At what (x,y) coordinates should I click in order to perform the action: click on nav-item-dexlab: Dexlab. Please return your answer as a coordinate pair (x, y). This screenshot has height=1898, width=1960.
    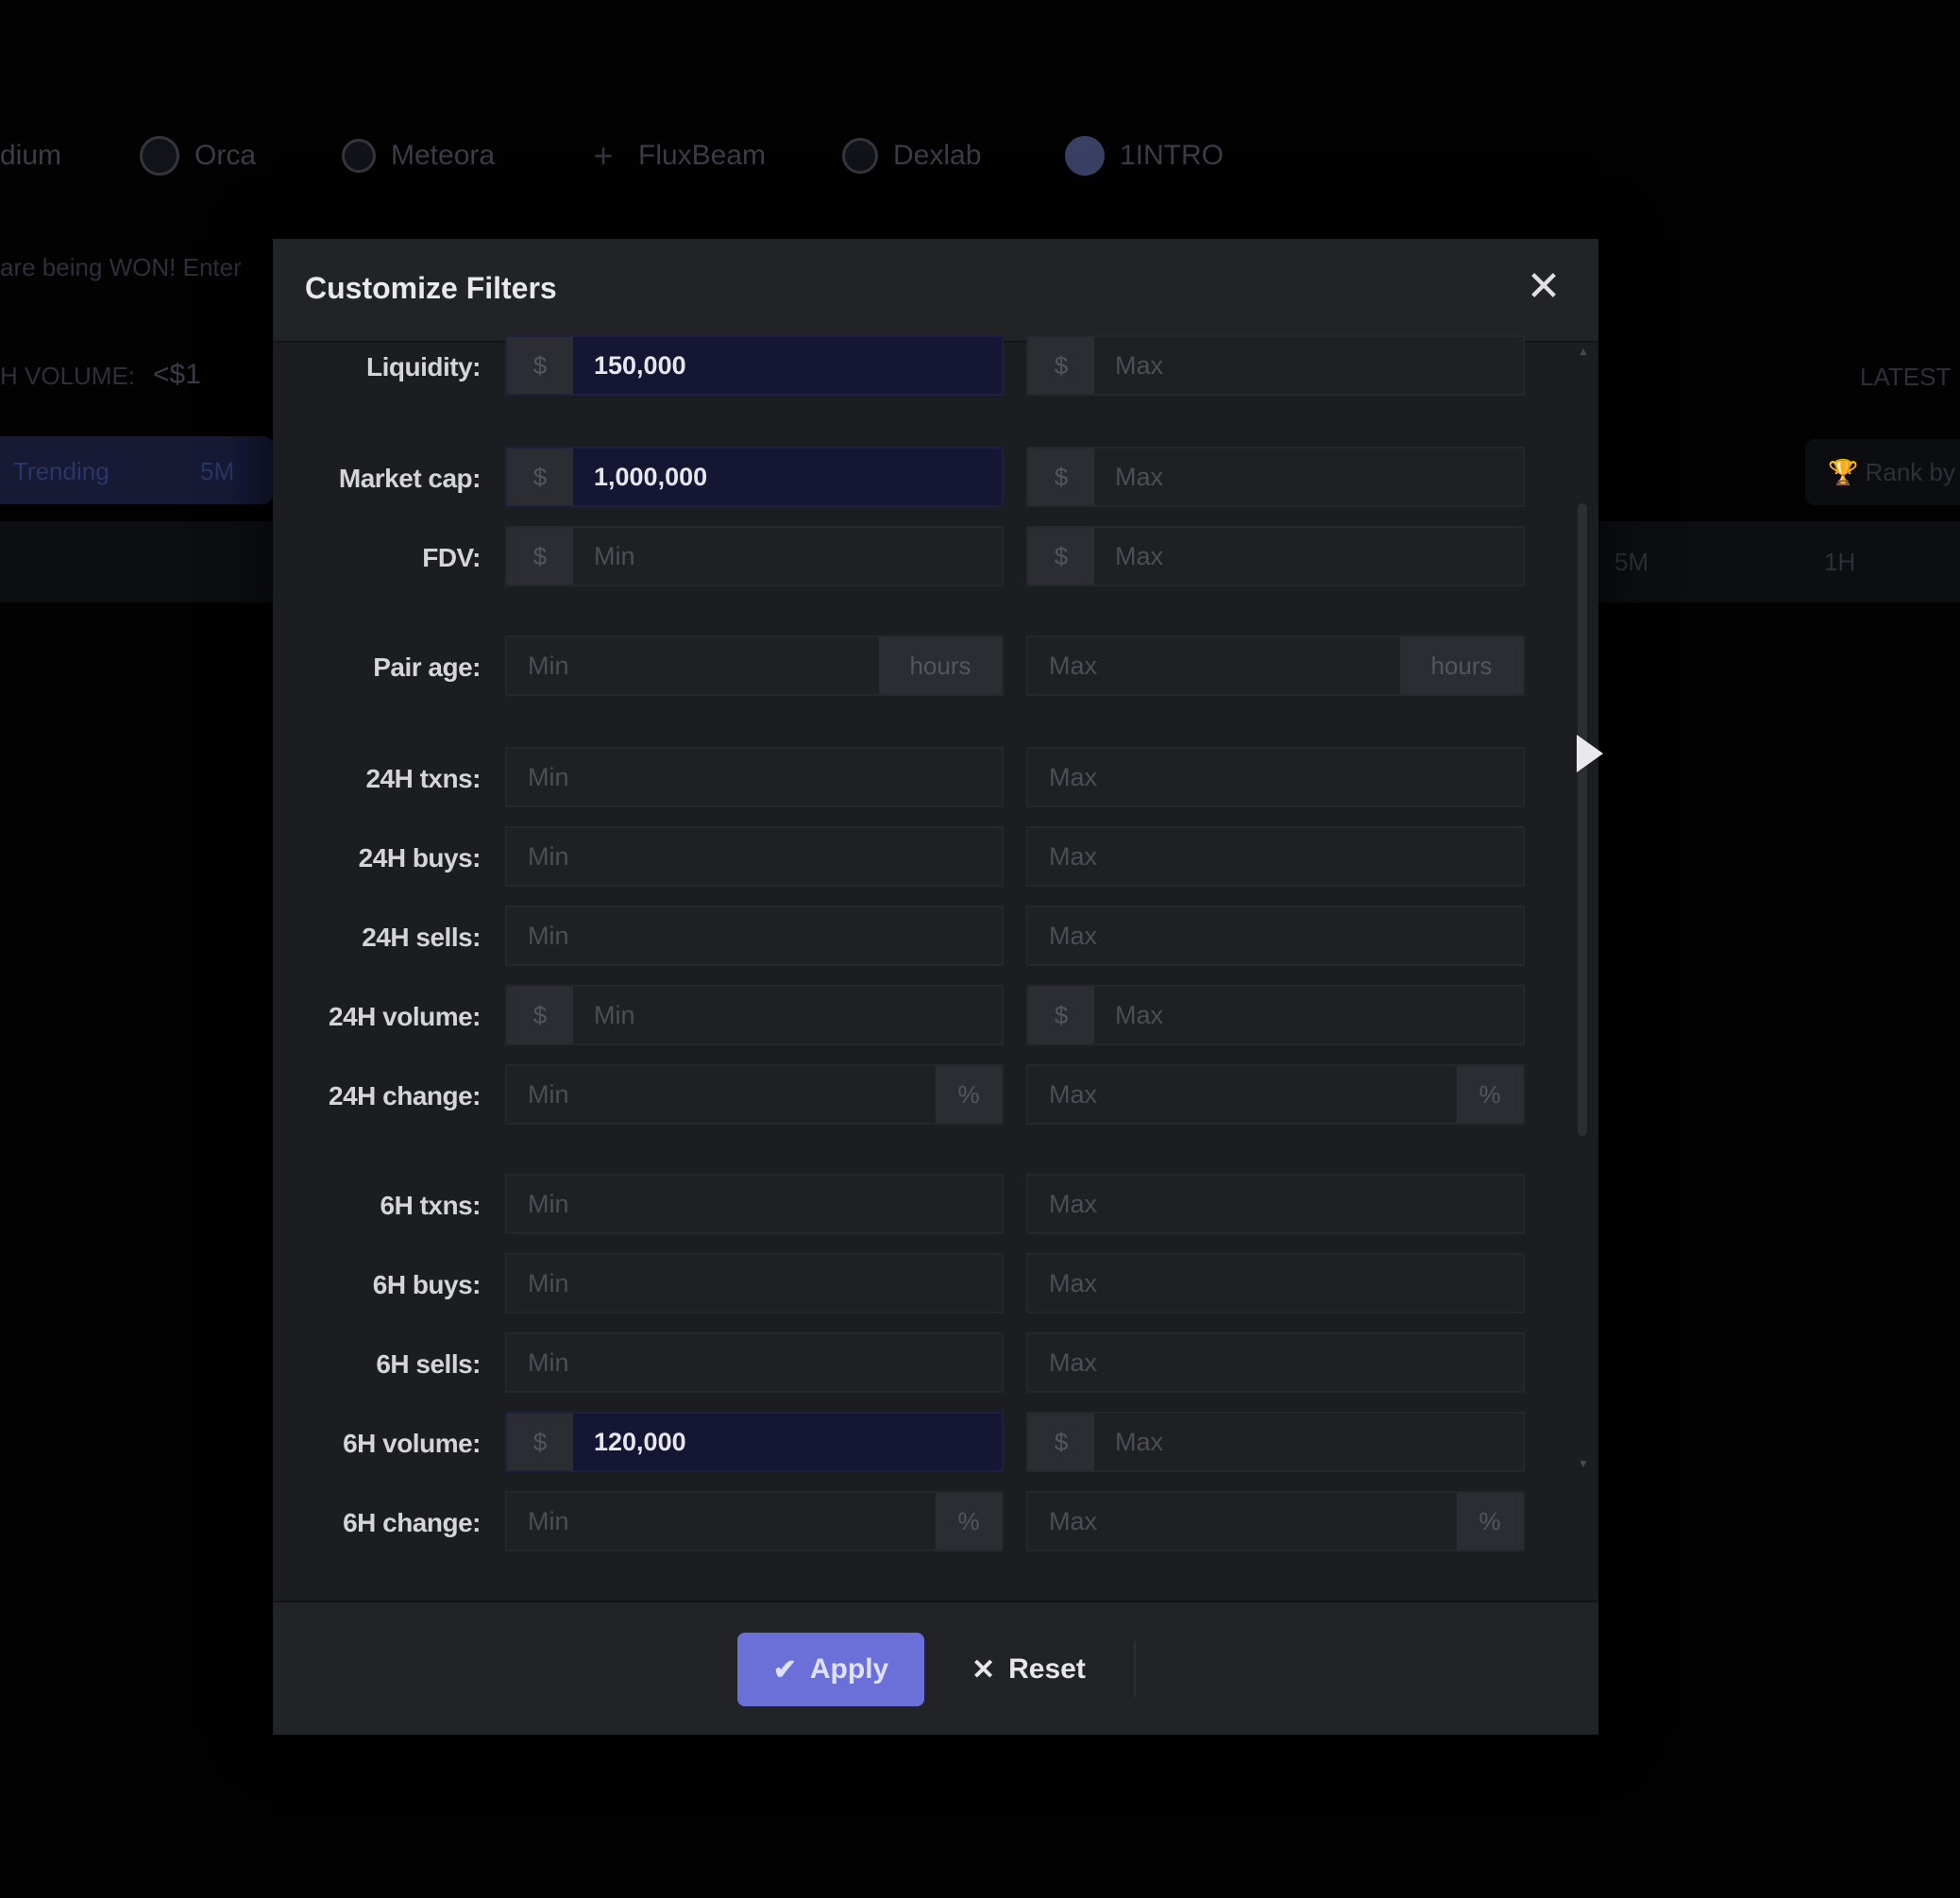
    Looking at the image, I should click on (912, 155).